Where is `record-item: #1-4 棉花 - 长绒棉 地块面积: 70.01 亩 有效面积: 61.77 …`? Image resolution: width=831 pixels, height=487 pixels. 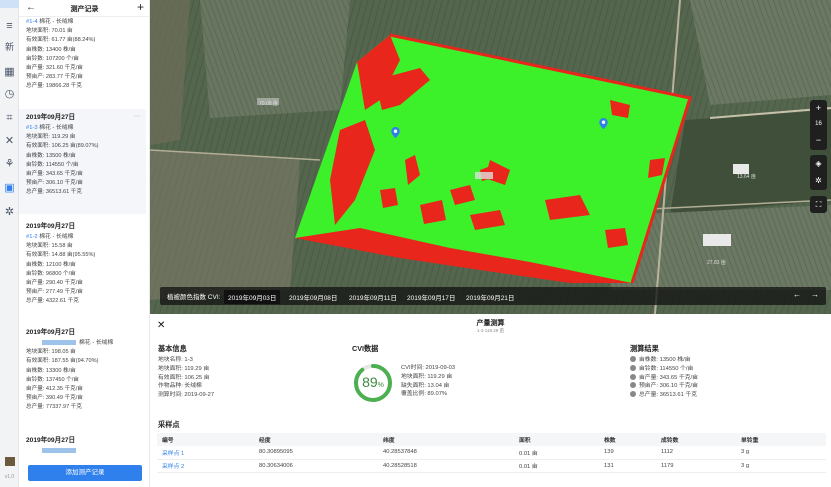 record-item: #1-4 棉花 - 长绒棉 地块面积: 70.01 亩 有效面积: 61.77 … is located at coordinates (82, 53).